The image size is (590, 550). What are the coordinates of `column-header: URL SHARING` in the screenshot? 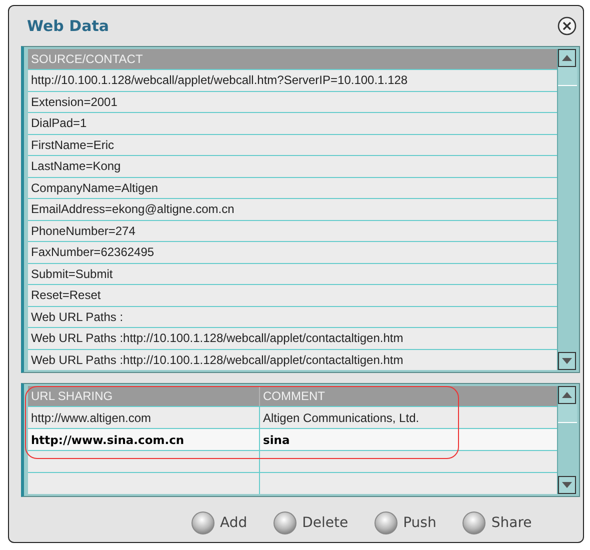 It's located at (144, 396).